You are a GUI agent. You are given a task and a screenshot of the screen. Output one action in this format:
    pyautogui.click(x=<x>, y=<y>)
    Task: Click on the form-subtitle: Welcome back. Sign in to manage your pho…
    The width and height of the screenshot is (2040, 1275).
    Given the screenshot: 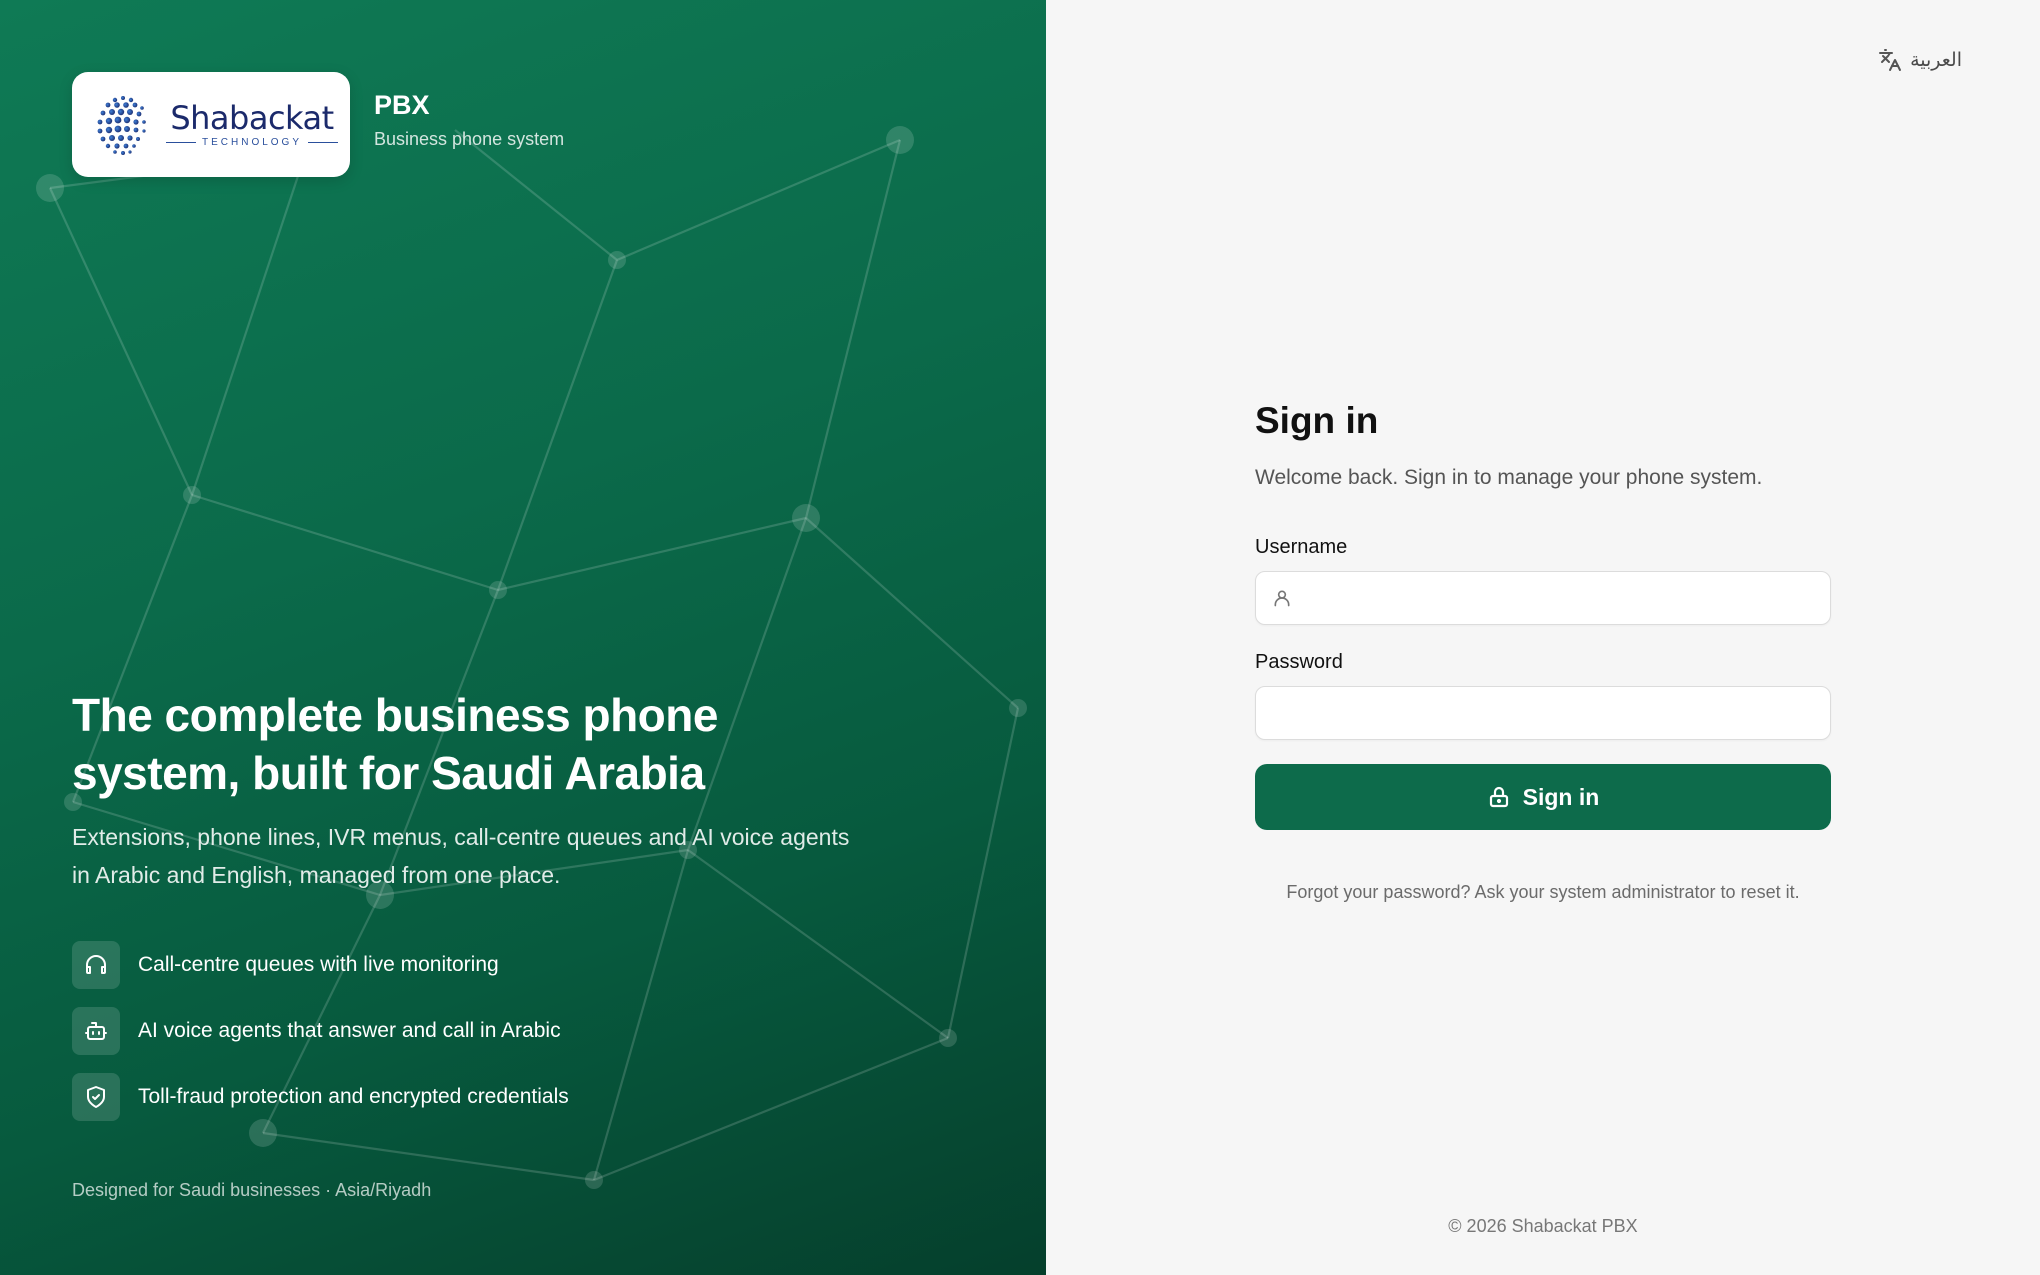 What is the action you would take?
    pyautogui.click(x=1509, y=477)
    